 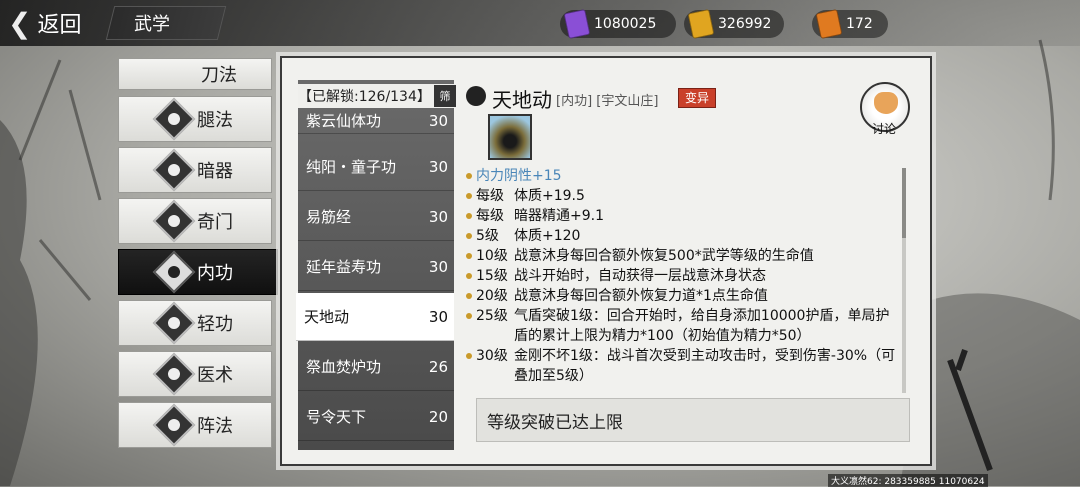 What do you see at coordinates (829, 24) in the screenshot?
I see `fire-token-icon` at bounding box center [829, 24].